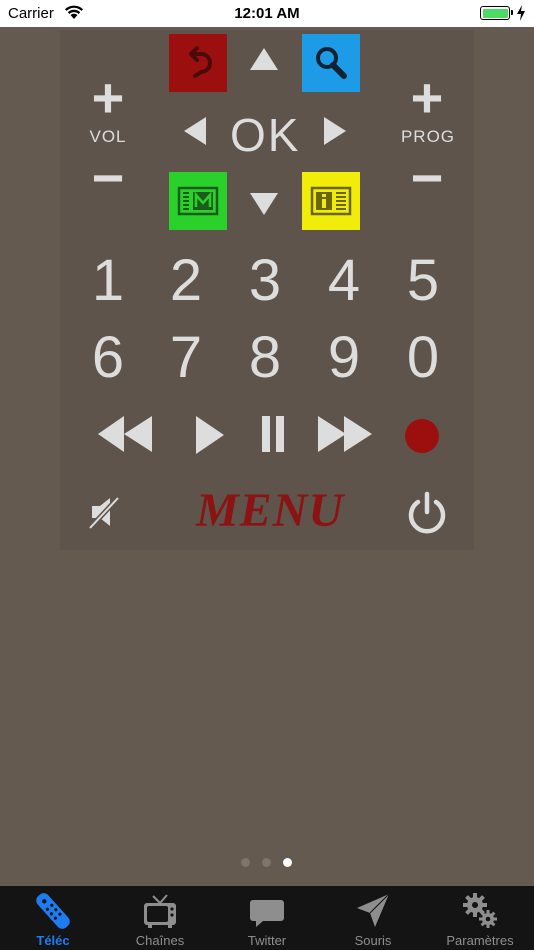 This screenshot has width=534, height=950. I want to click on guide-button, so click(198, 201).